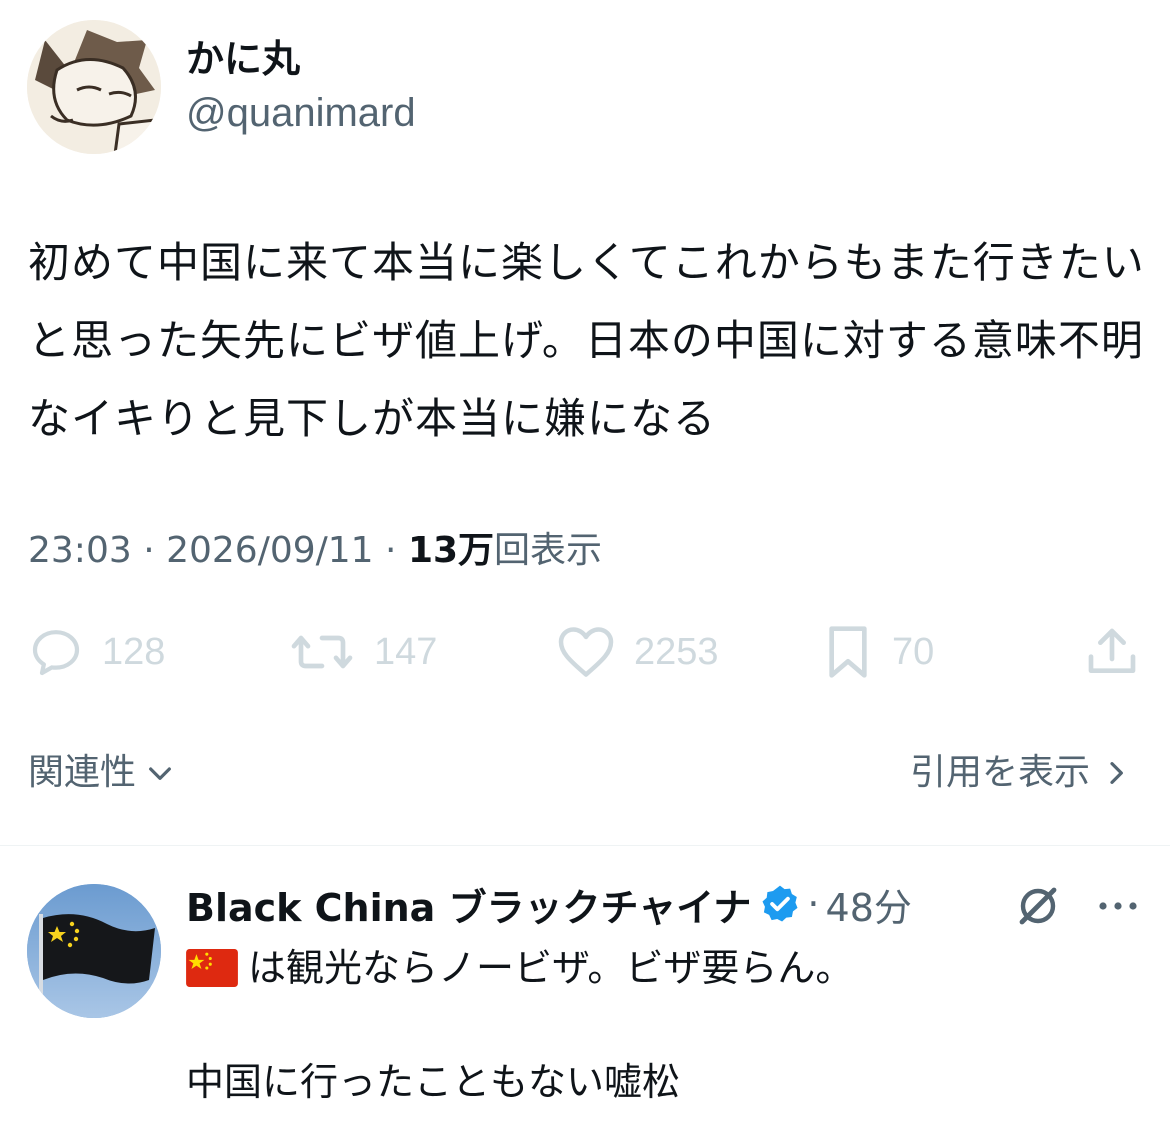 This screenshot has height=1128, width=1170. Describe the element at coordinates (362, 652) in the screenshot. I see `retweet-button: 147` at that location.